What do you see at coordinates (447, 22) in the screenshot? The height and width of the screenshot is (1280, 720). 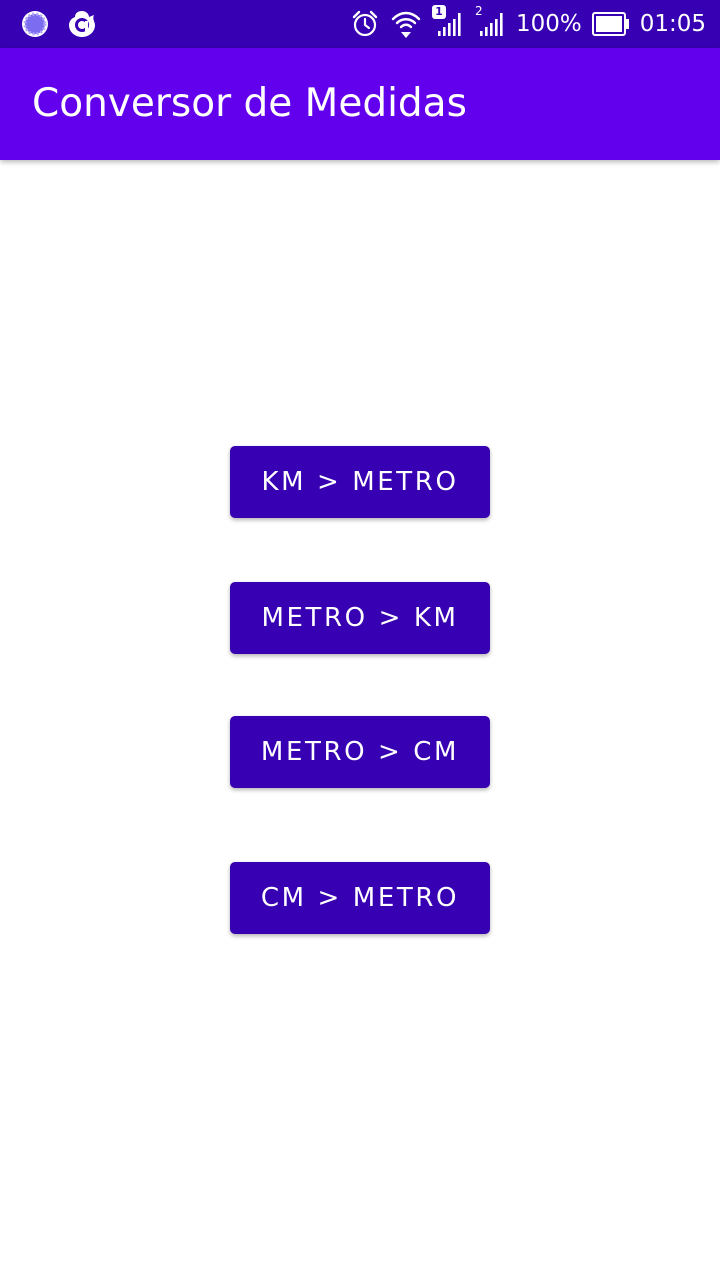 I see `signal-sim1-icon: 1` at bounding box center [447, 22].